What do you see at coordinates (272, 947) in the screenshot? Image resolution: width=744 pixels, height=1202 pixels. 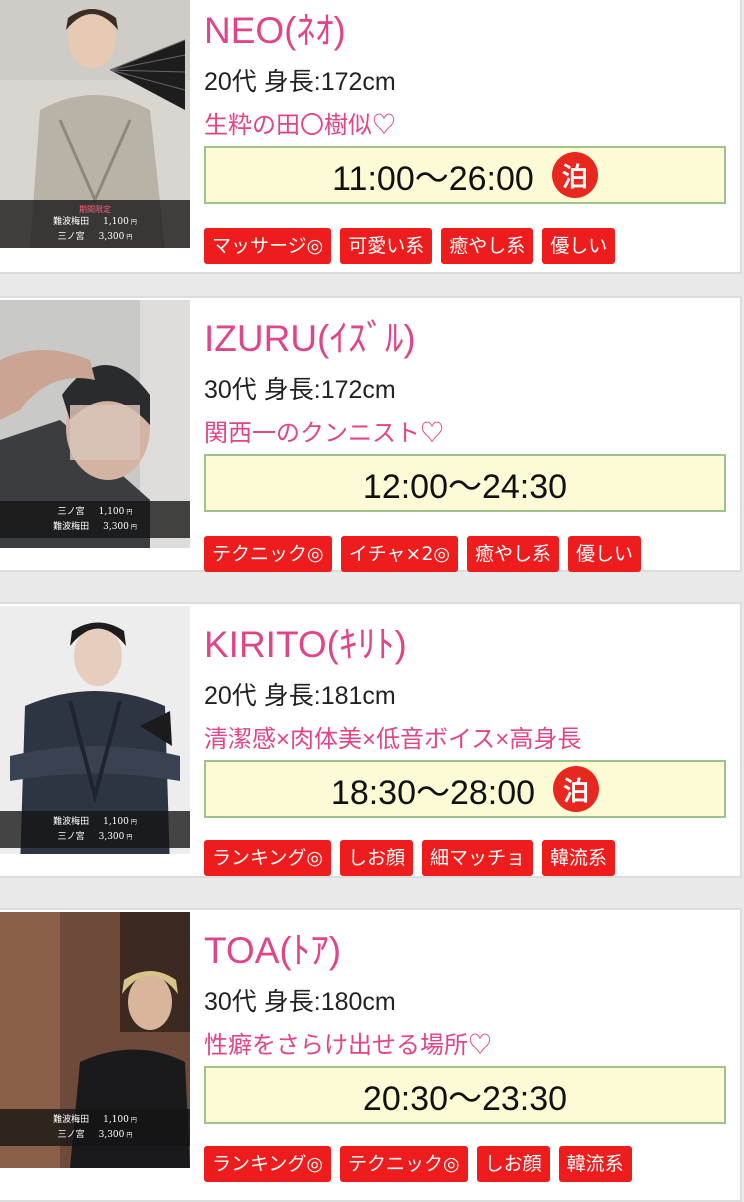 I see `cast-name: TOA(ﾄｱ)` at bounding box center [272, 947].